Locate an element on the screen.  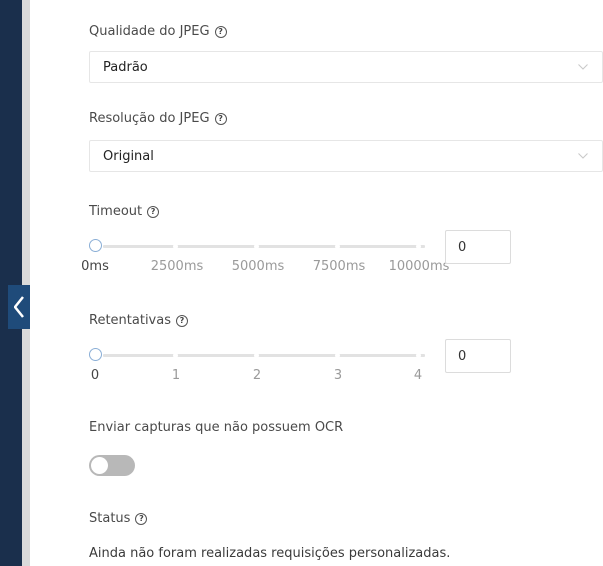
jpeg-resolution-label: Resolução do JPEG ? is located at coordinates (158, 118).